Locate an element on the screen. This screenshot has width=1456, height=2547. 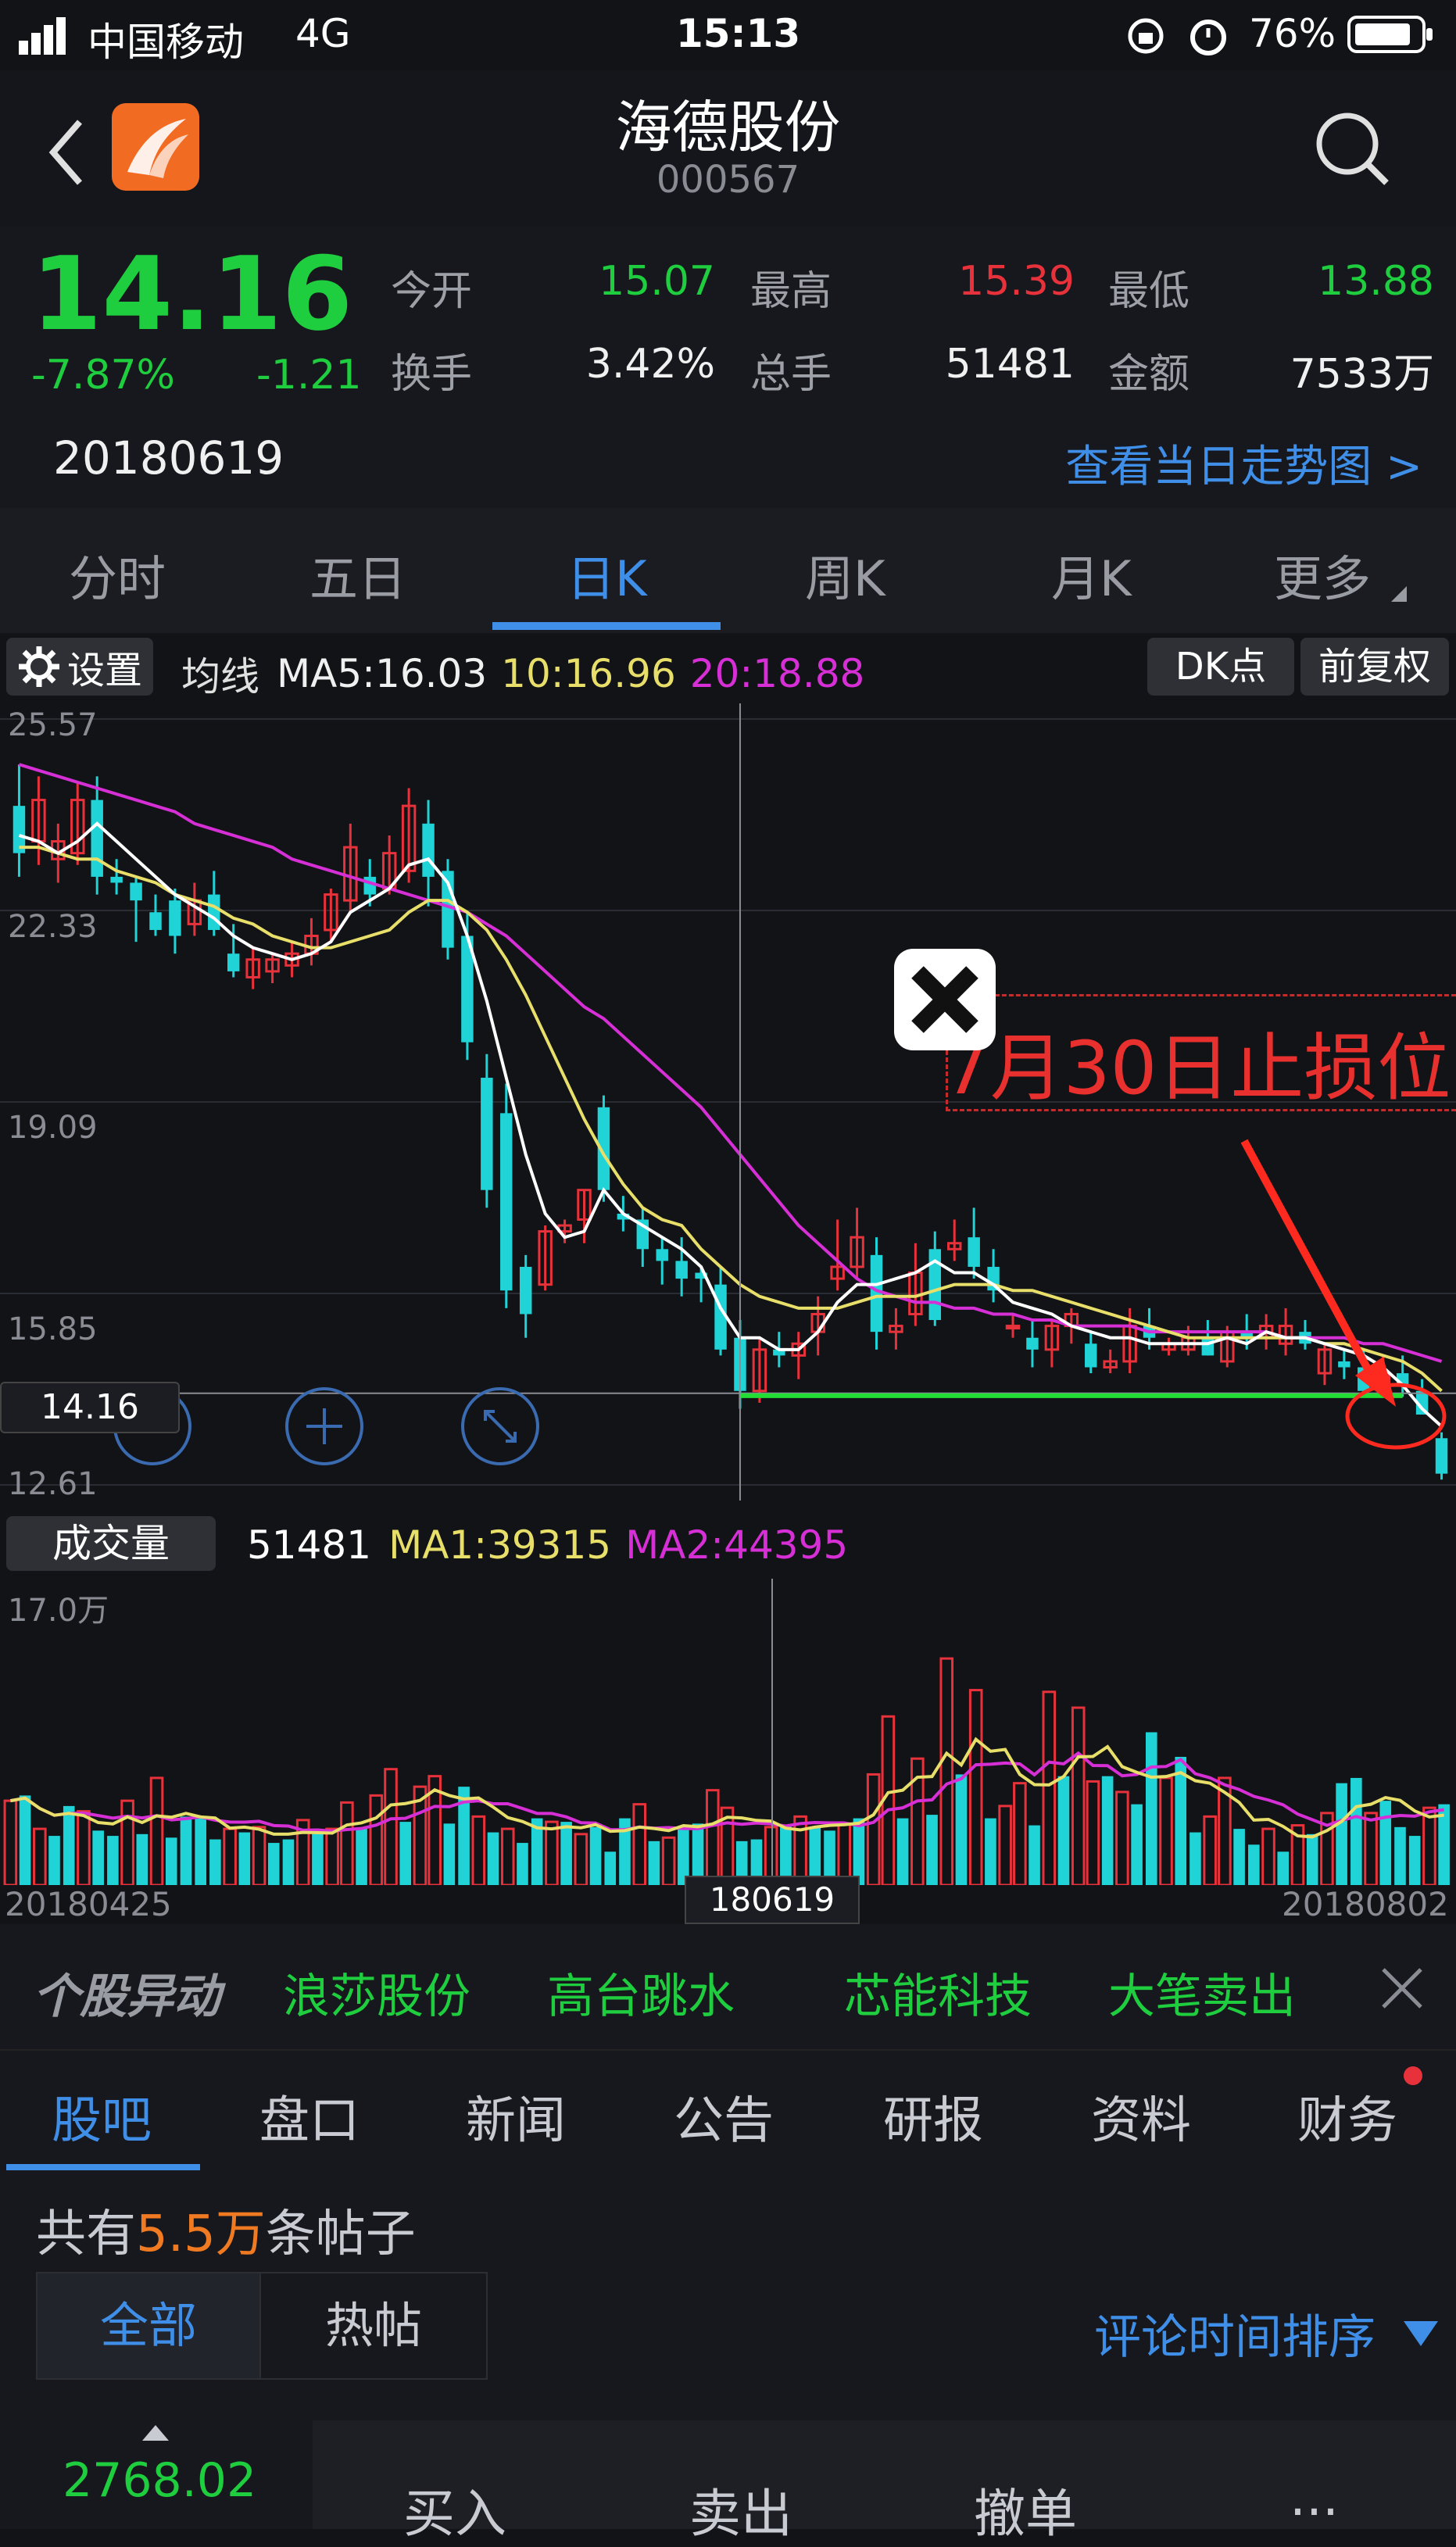
status-bar: 中国移动 4G 15:13 76% is located at coordinates (728, 35).